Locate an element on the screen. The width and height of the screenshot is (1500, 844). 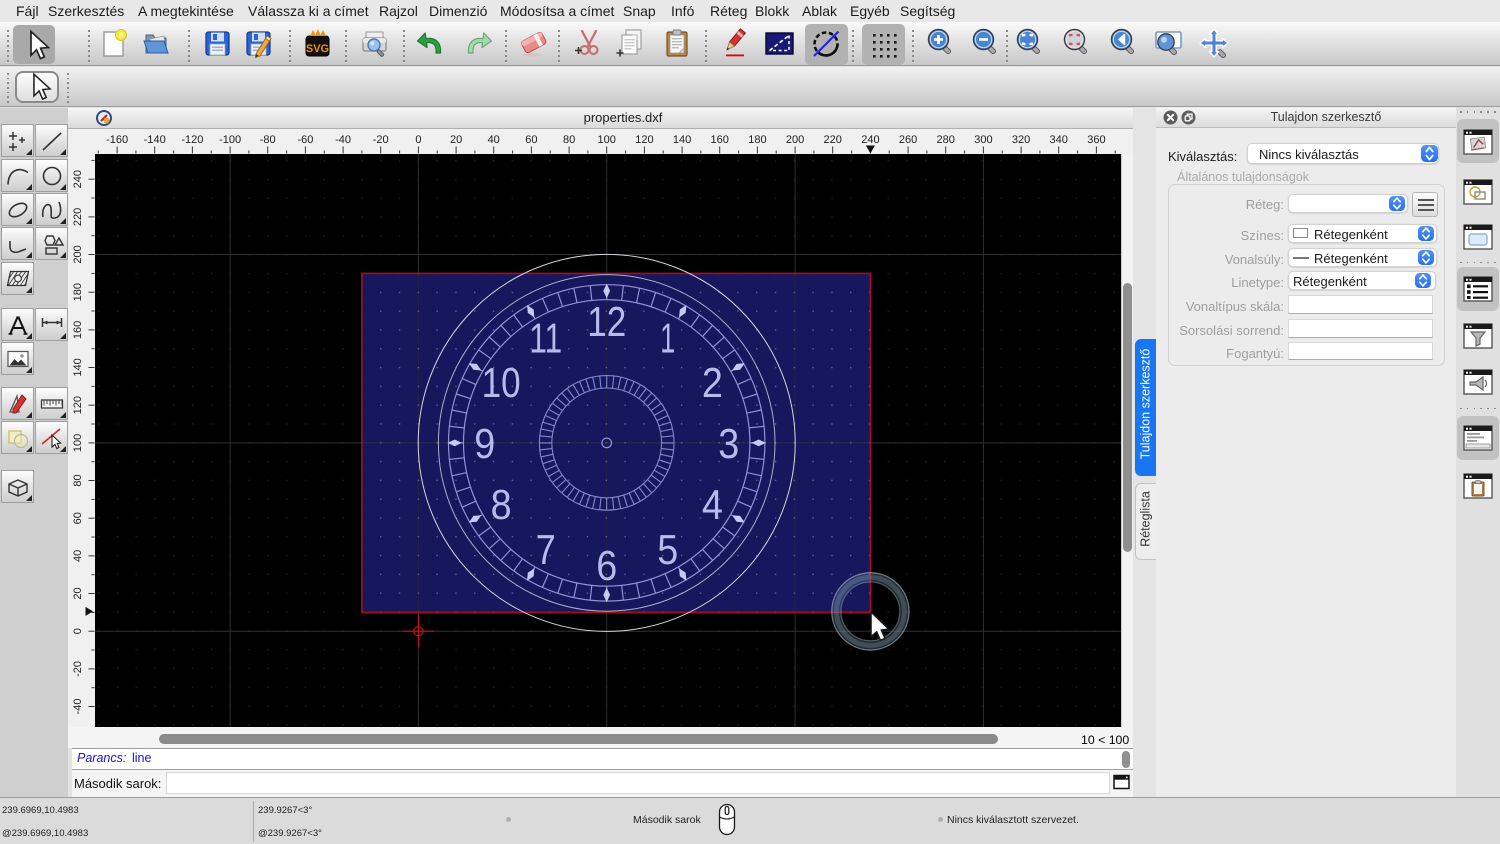
svg-text: 320 is located at coordinates (1021, 140).